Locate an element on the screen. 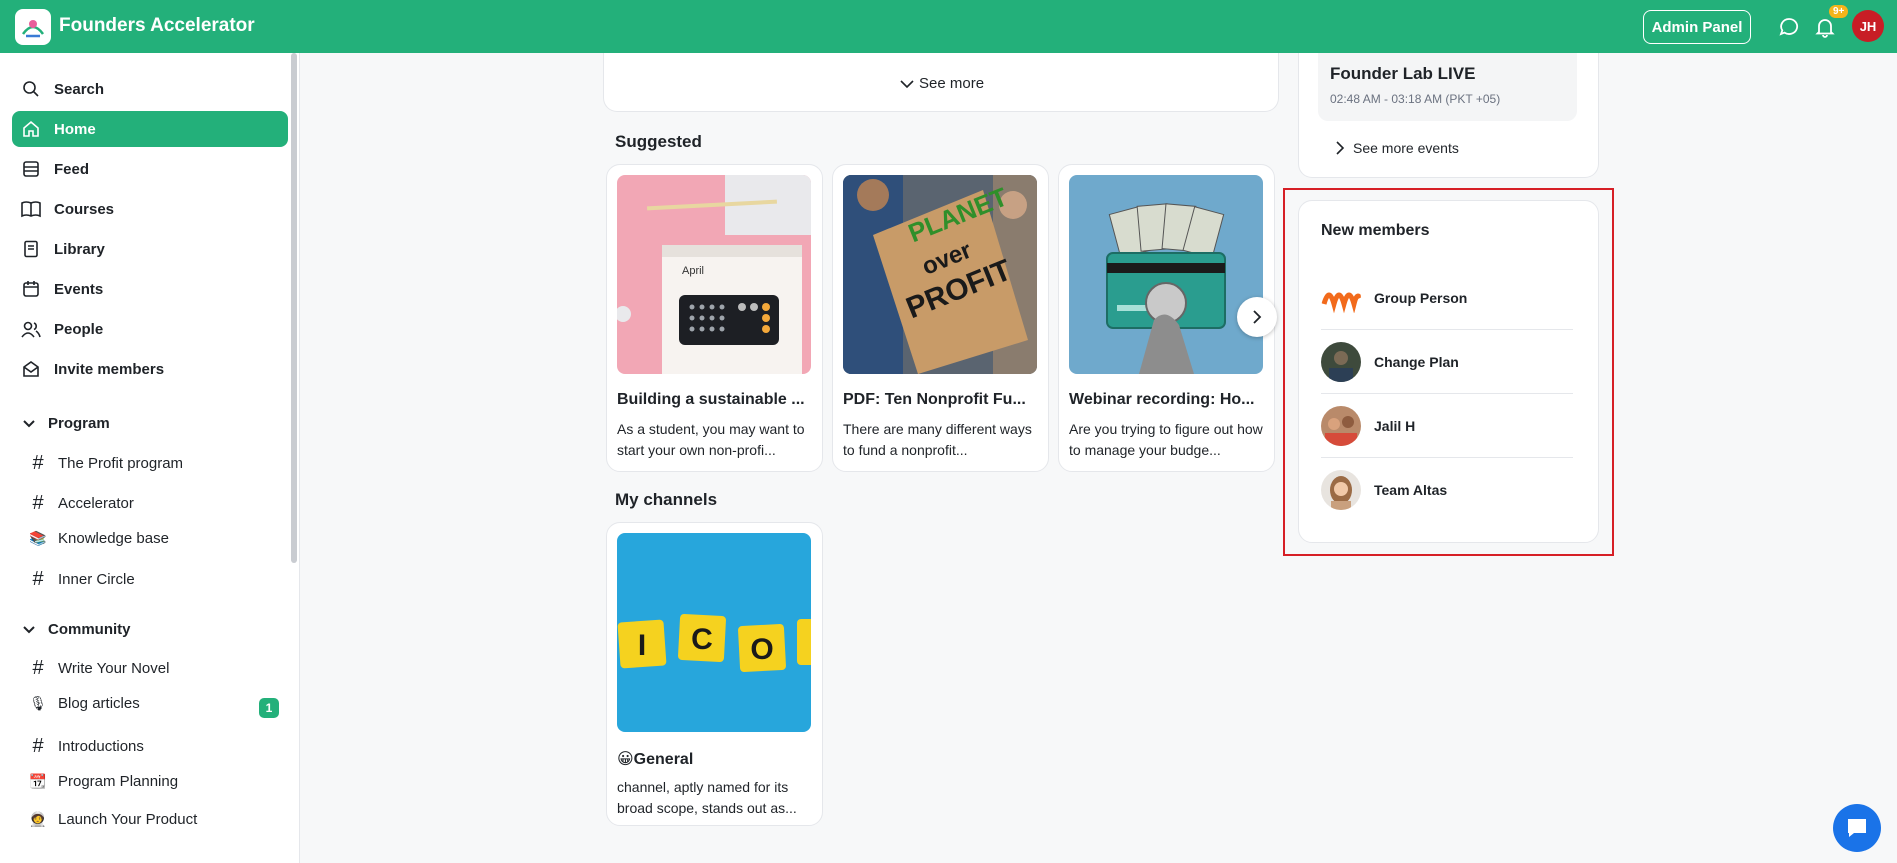 This screenshot has height=863, width=1897. see-more-button: See more is located at coordinates (942, 83).